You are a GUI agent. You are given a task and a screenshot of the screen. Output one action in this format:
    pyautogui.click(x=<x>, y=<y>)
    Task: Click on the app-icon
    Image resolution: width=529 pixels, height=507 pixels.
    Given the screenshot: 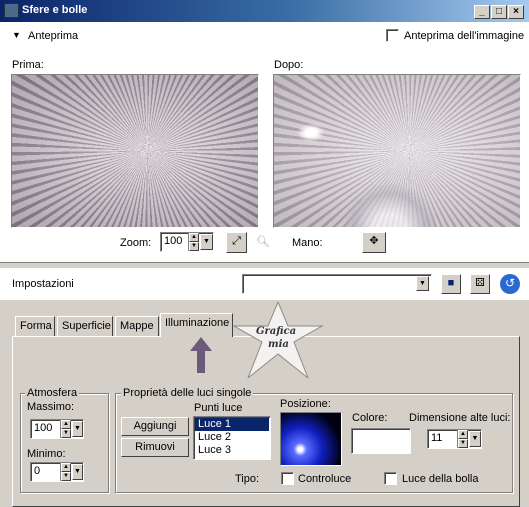 What is the action you would take?
    pyautogui.click(x=11, y=10)
    